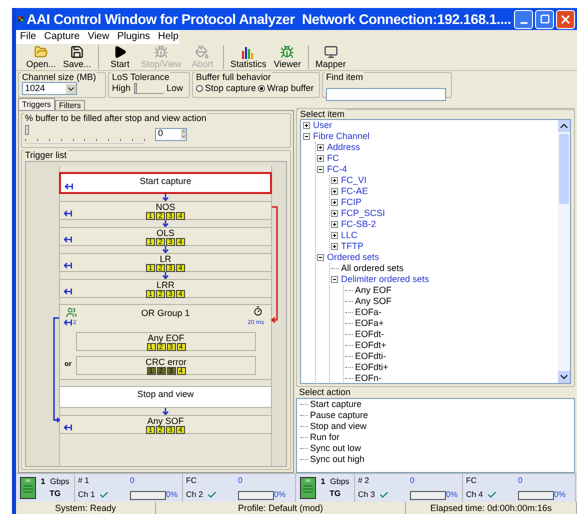 This screenshot has height=514, width=577. I want to click on tree-item: Fibre Channel, so click(341, 136).